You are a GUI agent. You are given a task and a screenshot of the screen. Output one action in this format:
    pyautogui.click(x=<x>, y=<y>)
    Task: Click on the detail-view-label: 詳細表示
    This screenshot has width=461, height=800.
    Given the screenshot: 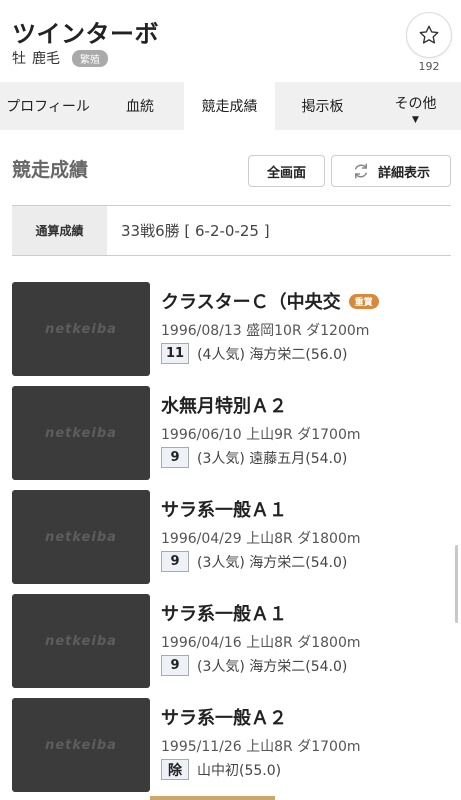 What is the action you would take?
    pyautogui.click(x=403, y=173)
    